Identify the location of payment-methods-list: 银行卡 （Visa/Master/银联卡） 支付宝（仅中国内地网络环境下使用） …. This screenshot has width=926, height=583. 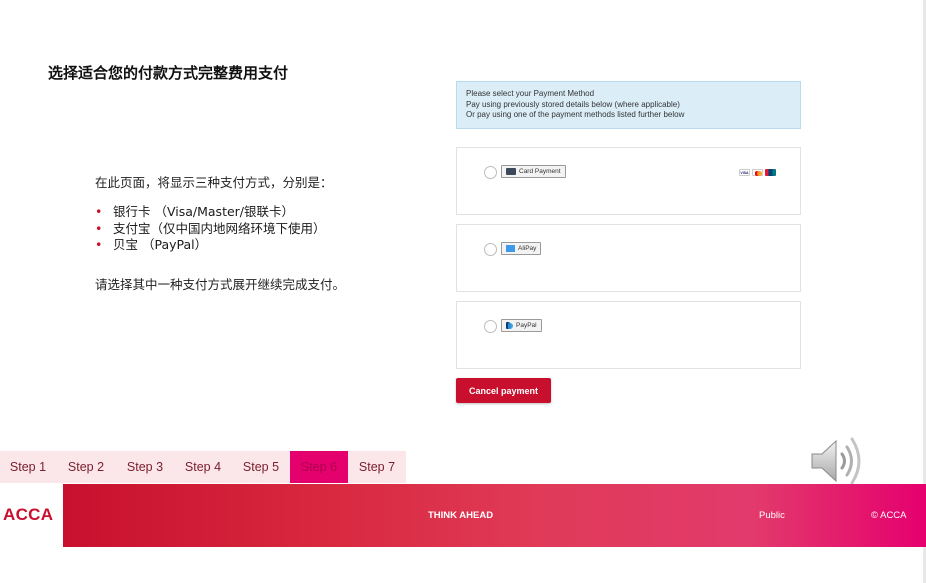
(210, 229).